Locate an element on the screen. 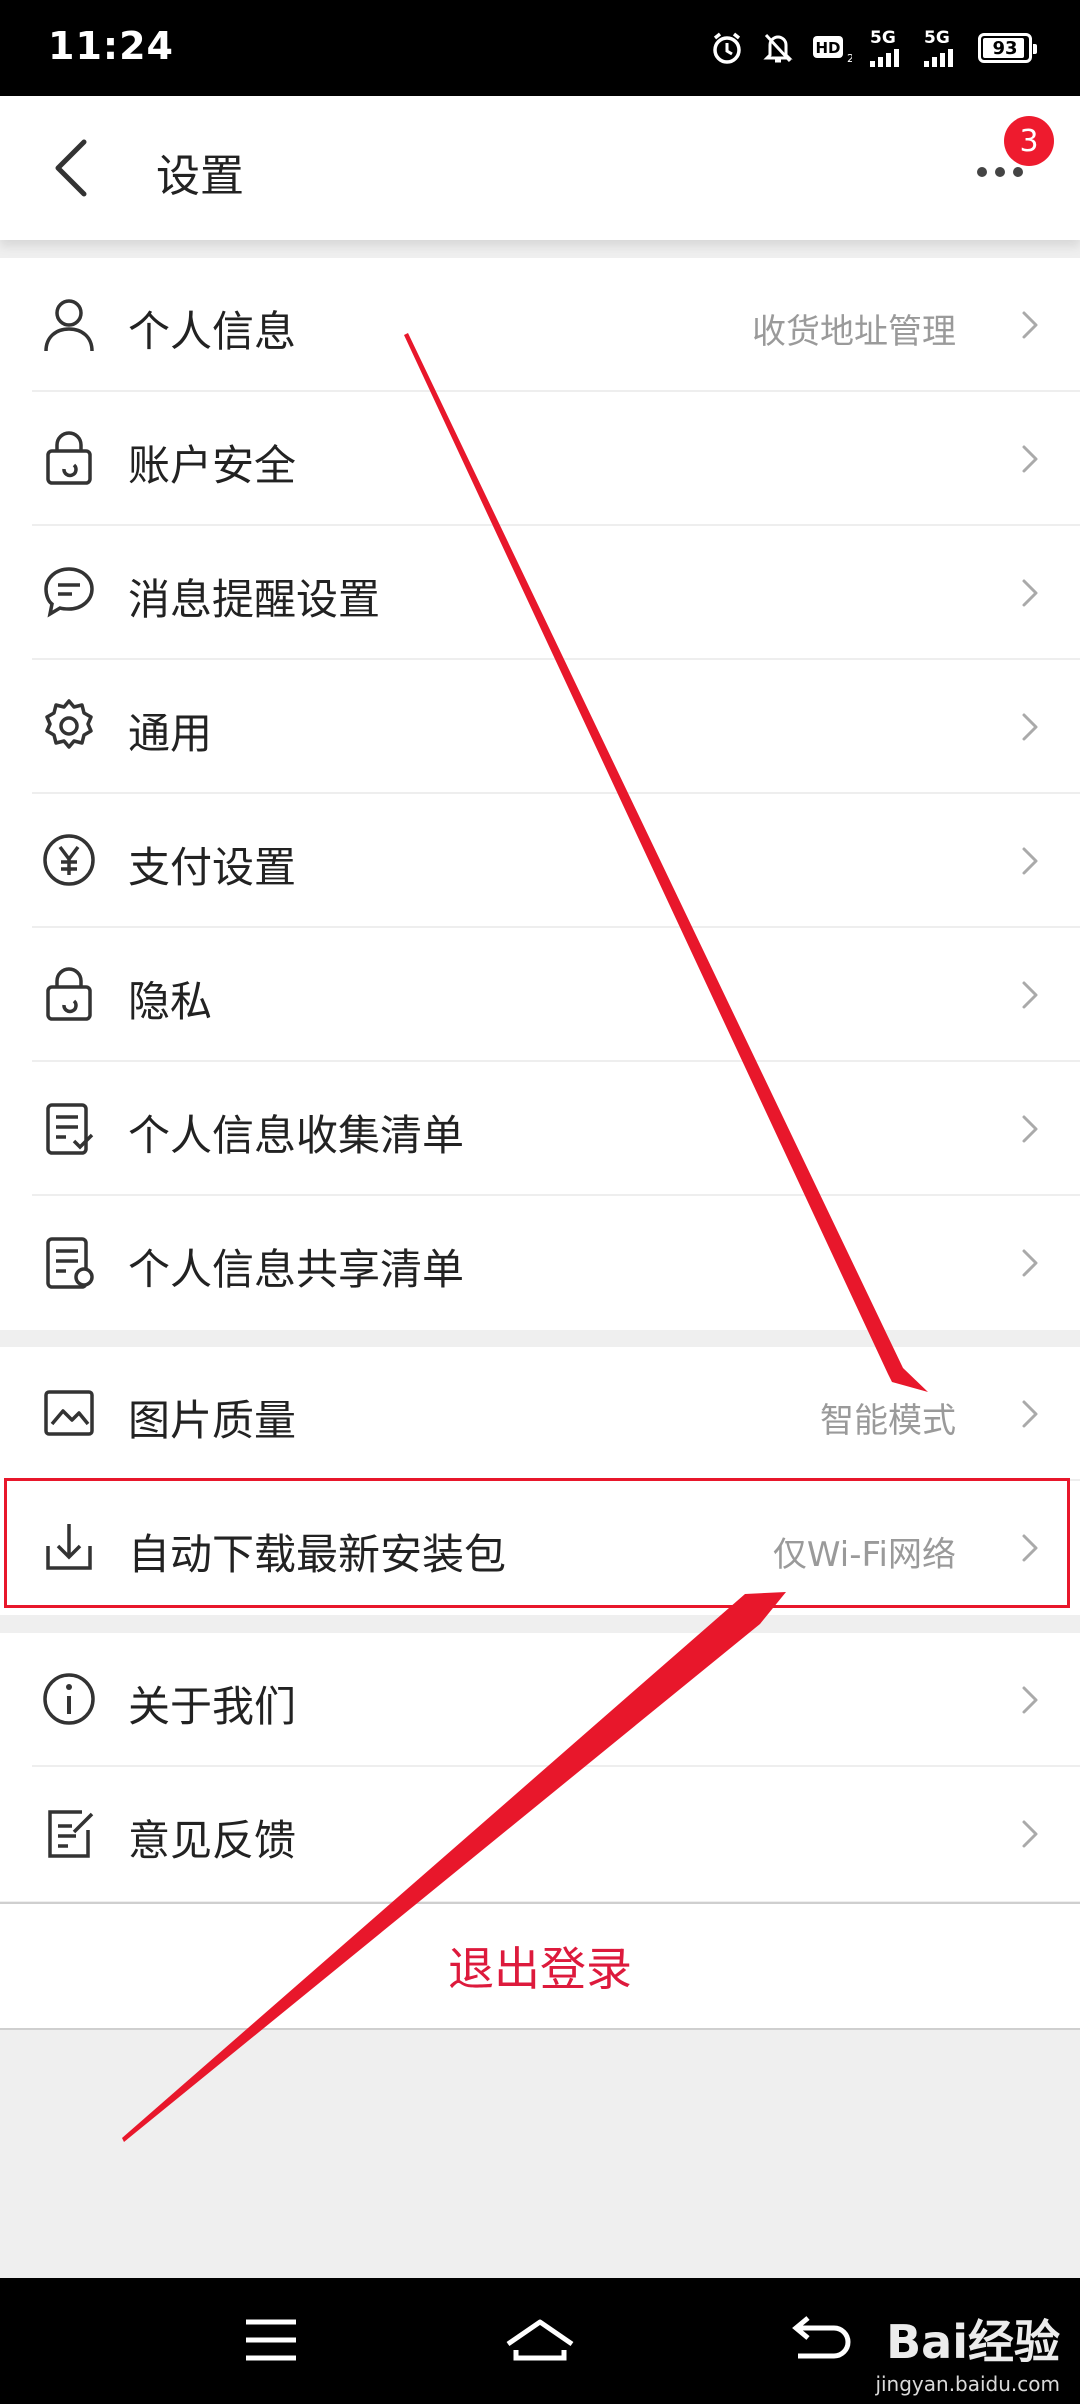  menu-icon is located at coordinates (271, 2340).